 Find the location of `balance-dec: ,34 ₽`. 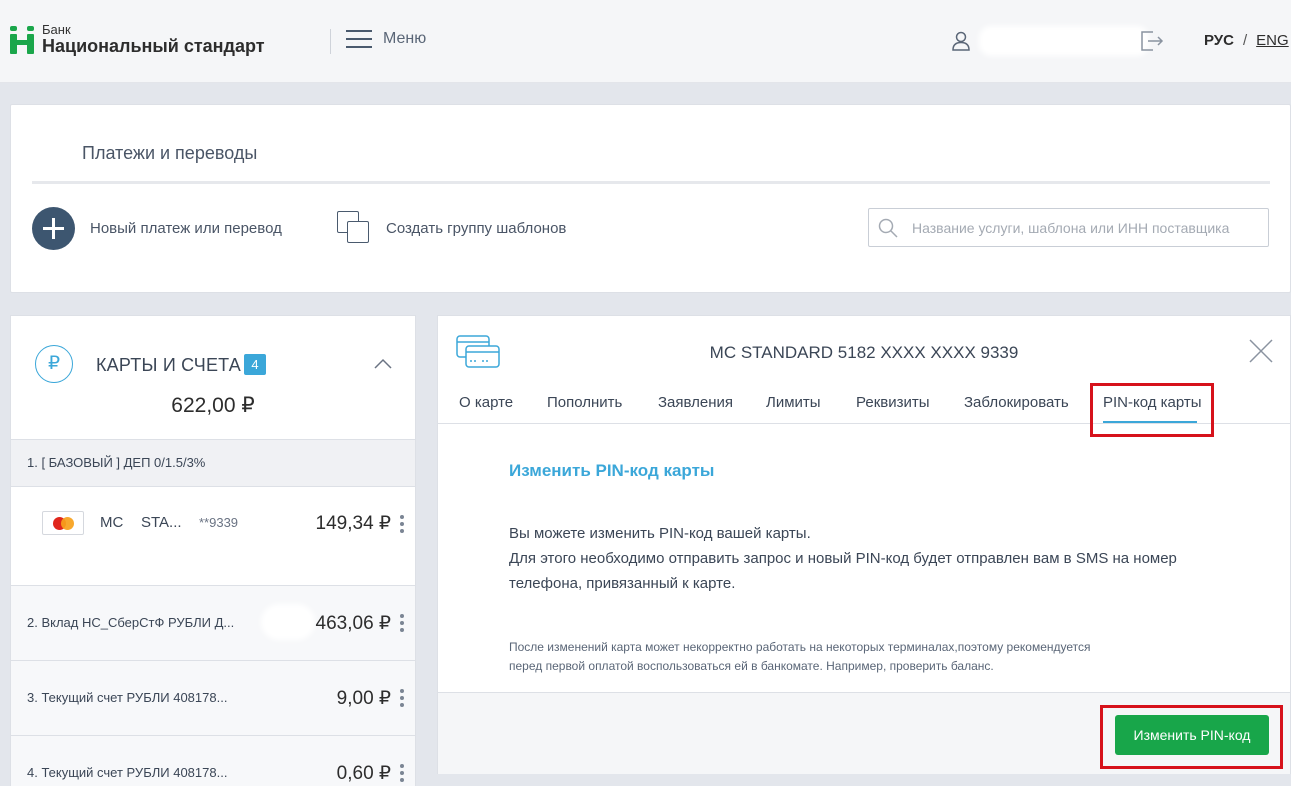

balance-dec: ,34 ₽ is located at coordinates (369, 523).